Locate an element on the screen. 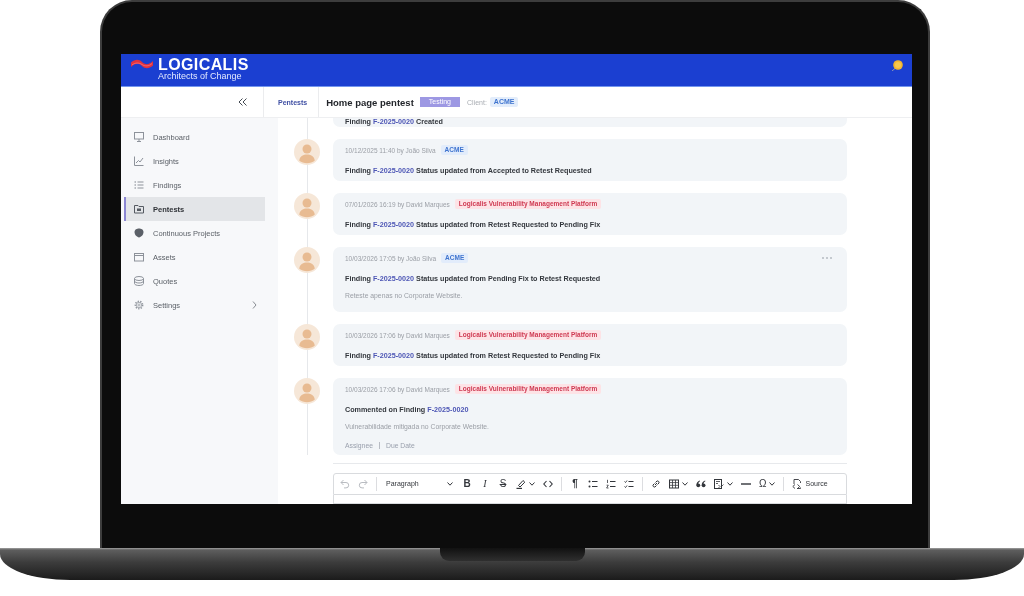 This screenshot has width=1024, height=596. quotation-mark-icon is located at coordinates (701, 484).